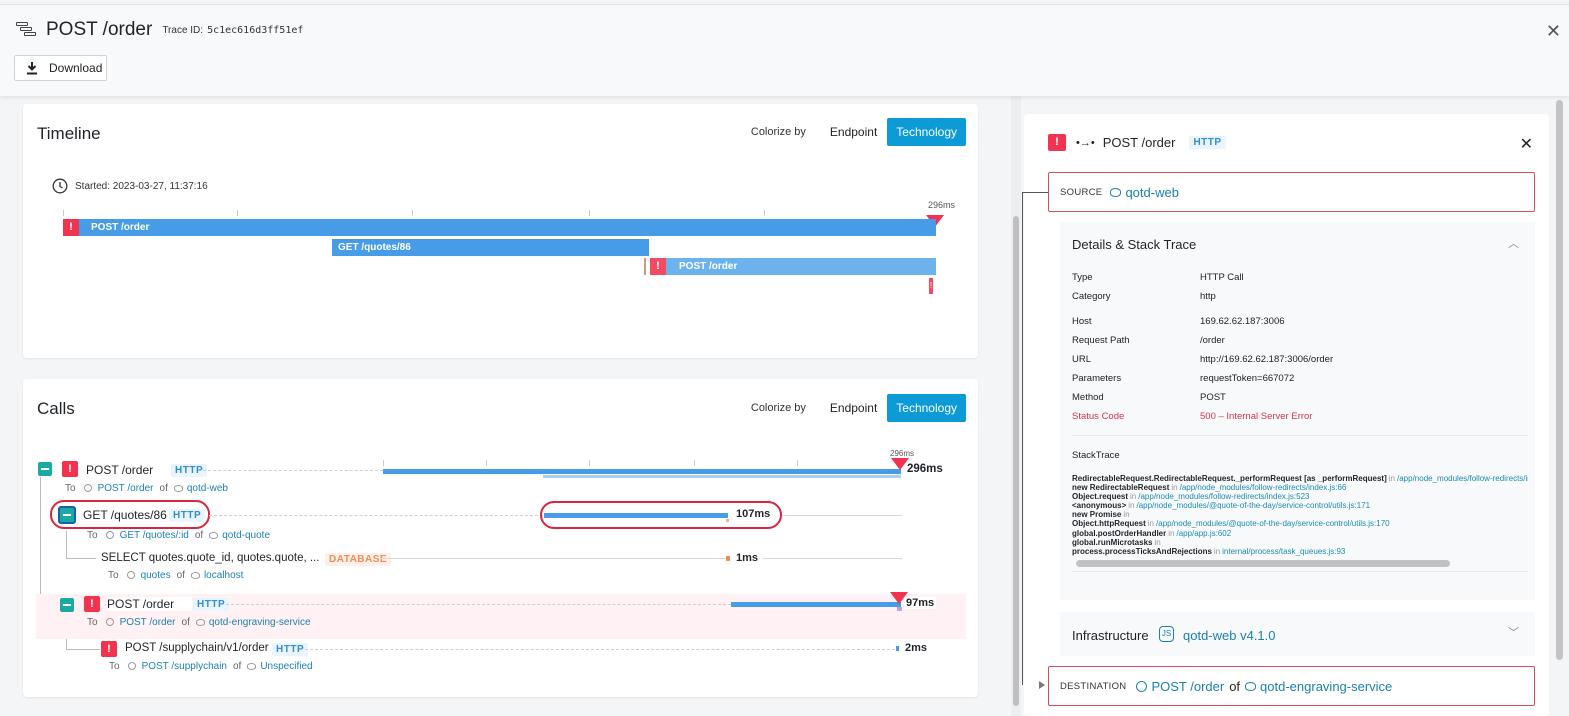 The image size is (1569, 716). Describe the element at coordinates (916, 648) in the screenshot. I see `call-duration: 2ms` at that location.